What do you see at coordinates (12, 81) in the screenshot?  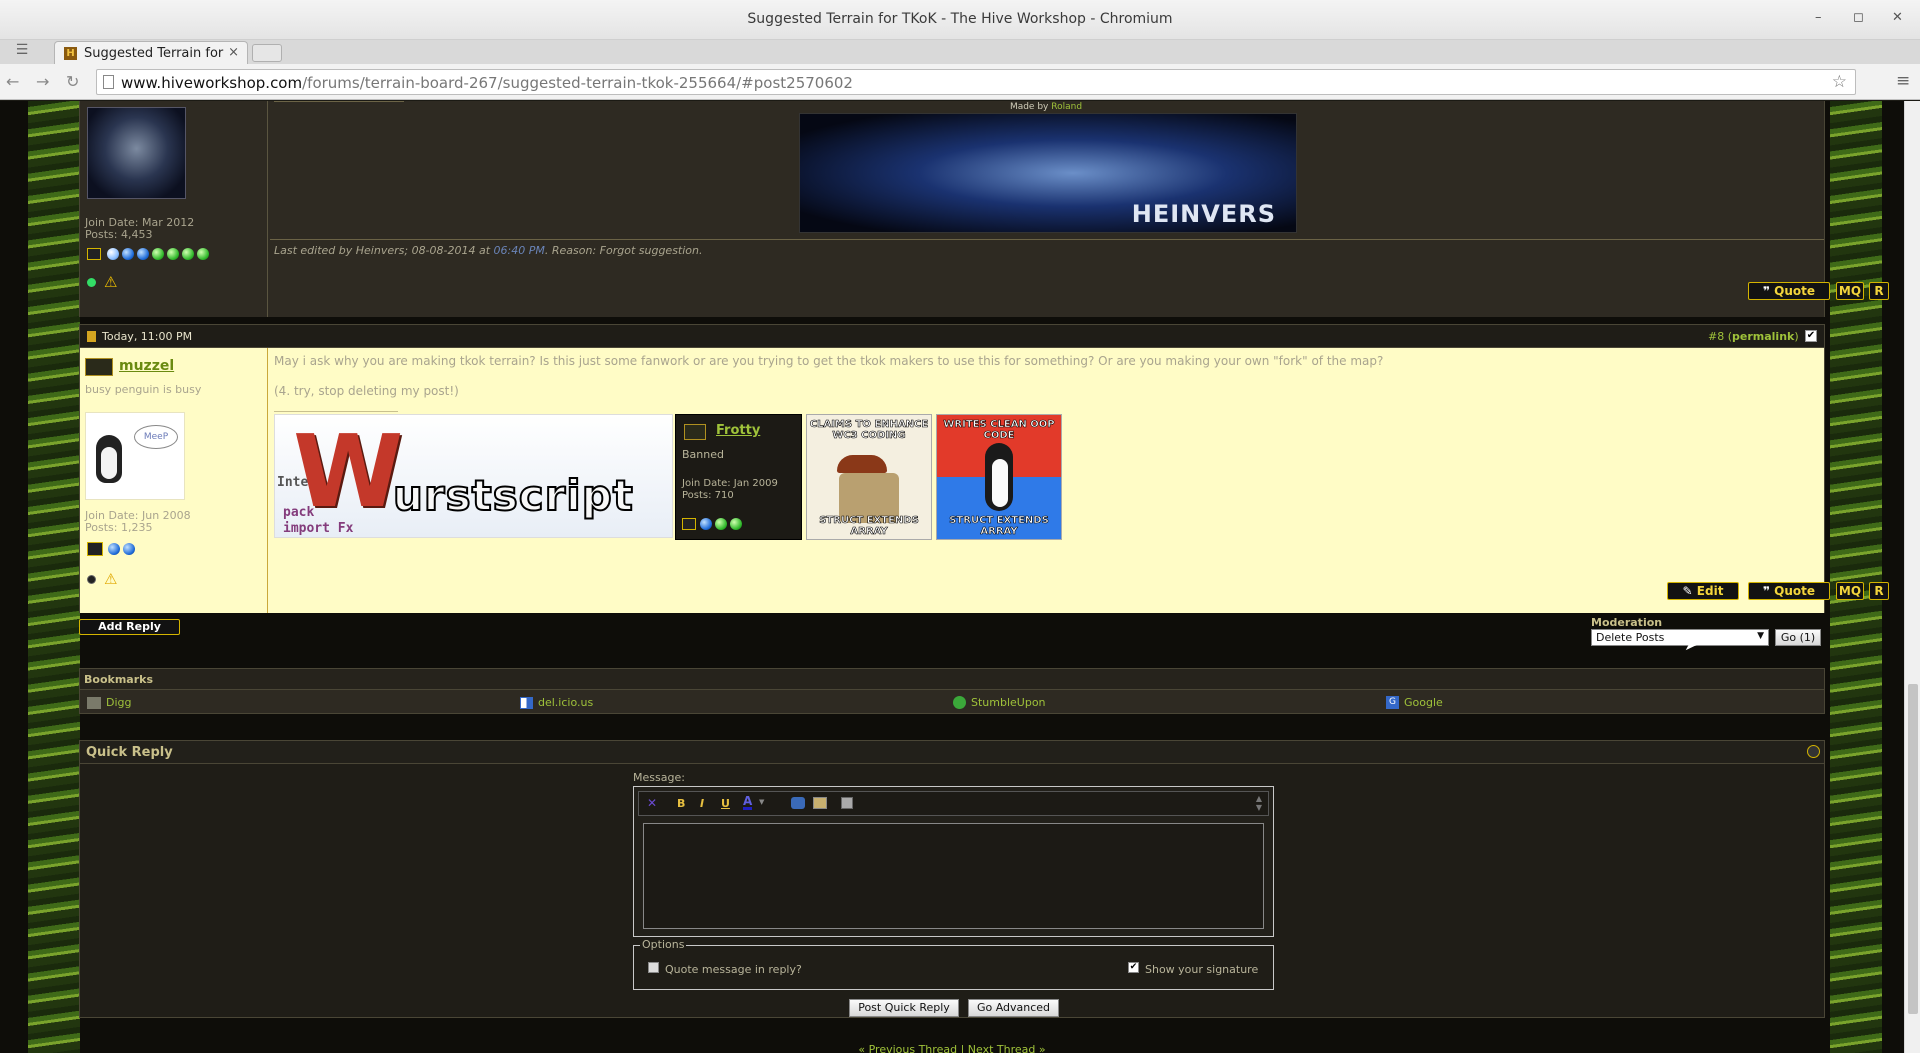 I see `back-icon: ←` at bounding box center [12, 81].